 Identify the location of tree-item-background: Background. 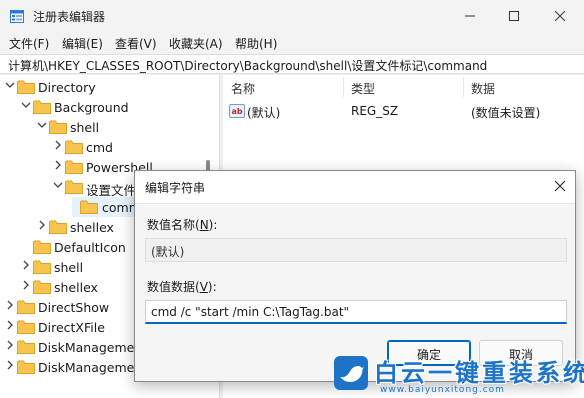
(109, 107).